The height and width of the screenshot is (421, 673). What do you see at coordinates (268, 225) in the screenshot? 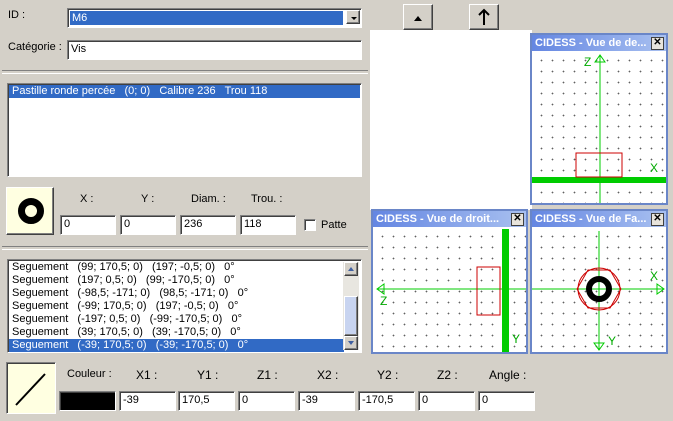
I see `trou-field: 118` at bounding box center [268, 225].